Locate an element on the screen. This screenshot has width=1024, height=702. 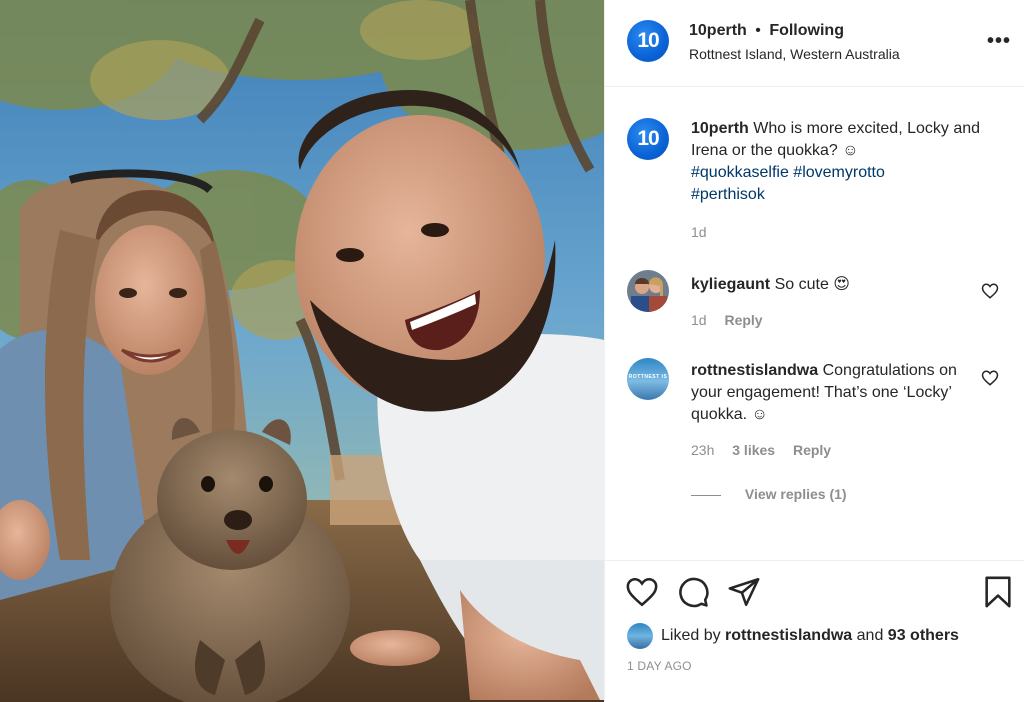
avatar-logo-text: ROTTNEST IS is located at coordinates (648, 377).